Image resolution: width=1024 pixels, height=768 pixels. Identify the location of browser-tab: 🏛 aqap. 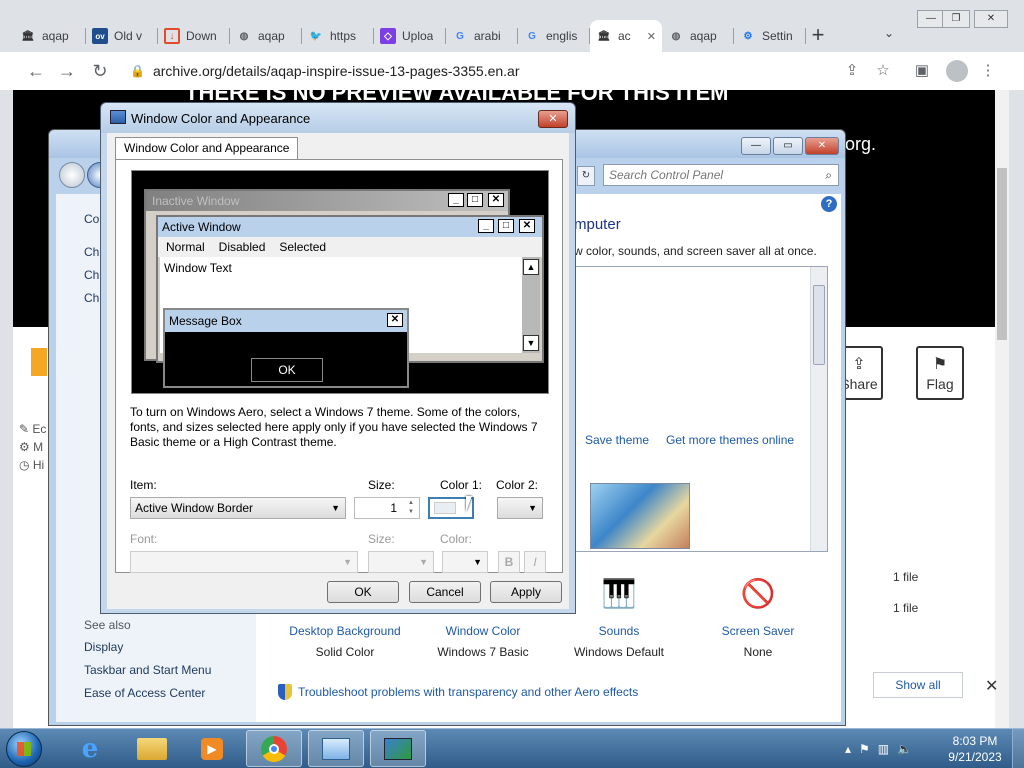
(50, 36).